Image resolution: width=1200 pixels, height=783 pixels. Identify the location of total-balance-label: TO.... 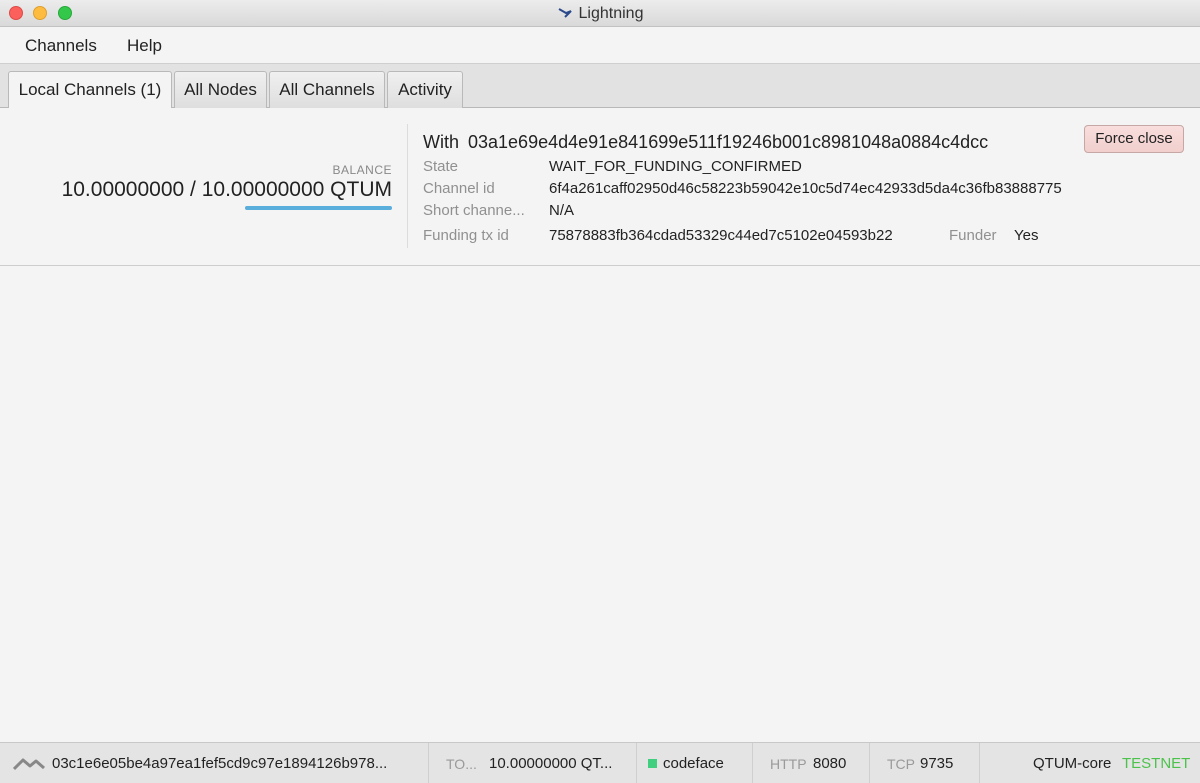
(461, 764).